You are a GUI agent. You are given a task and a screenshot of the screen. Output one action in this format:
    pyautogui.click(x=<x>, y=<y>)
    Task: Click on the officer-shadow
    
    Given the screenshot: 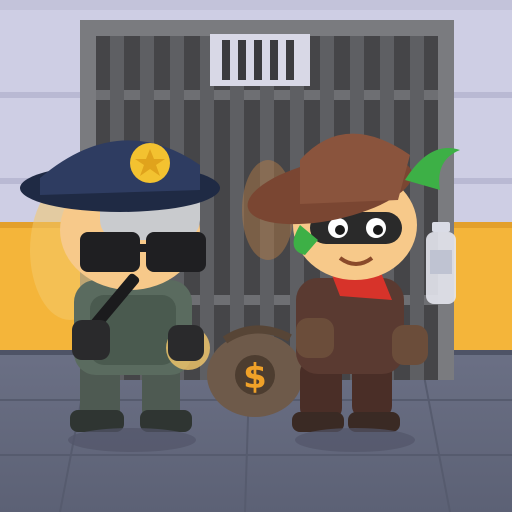 What is the action you would take?
    pyautogui.click(x=132, y=440)
    